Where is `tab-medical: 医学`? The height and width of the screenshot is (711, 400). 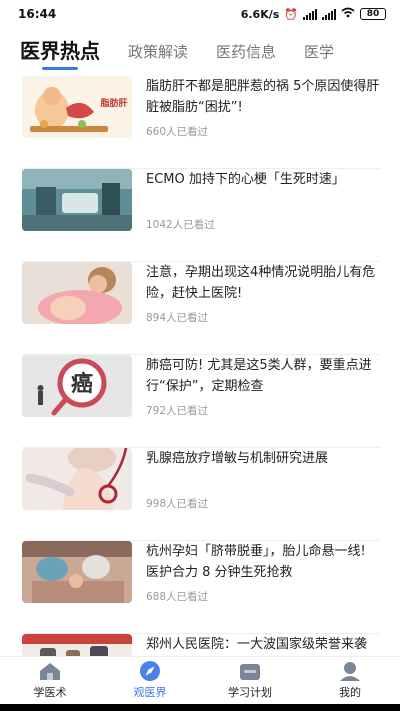 tab-medical: 医学 is located at coordinates (319, 55).